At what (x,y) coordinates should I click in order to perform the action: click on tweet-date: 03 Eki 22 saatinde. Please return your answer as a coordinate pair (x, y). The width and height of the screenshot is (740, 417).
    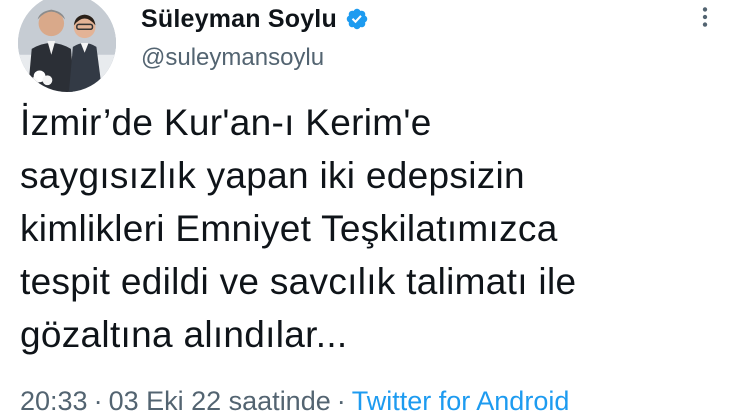
    Looking at the image, I should click on (220, 401).